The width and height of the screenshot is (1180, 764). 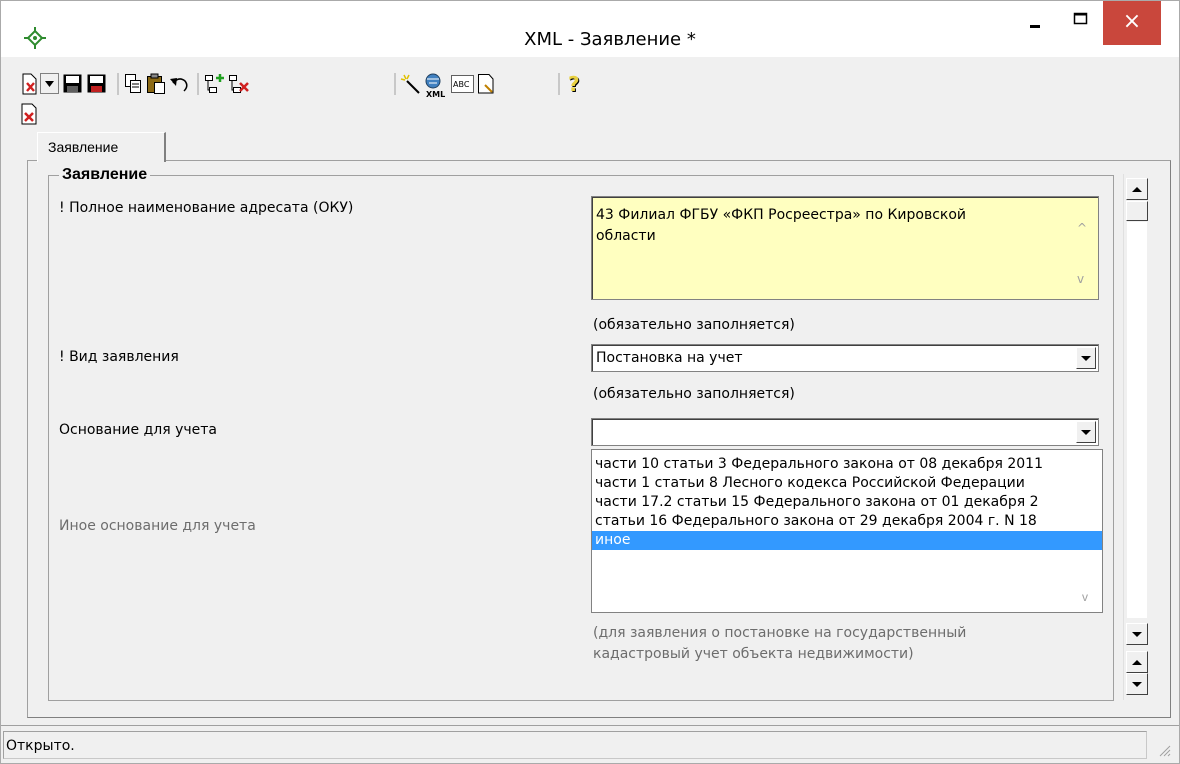 What do you see at coordinates (1082, 228) in the screenshot?
I see `scroll-up-icon: ^` at bounding box center [1082, 228].